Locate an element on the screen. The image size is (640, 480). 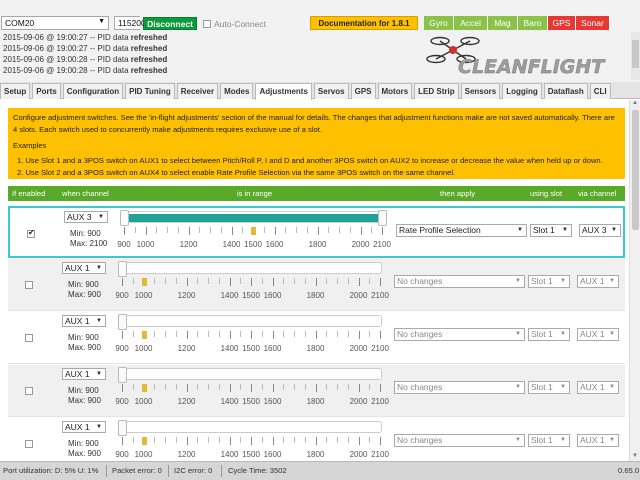
disconnect-button: Disconnect is located at coordinates (170, 23).